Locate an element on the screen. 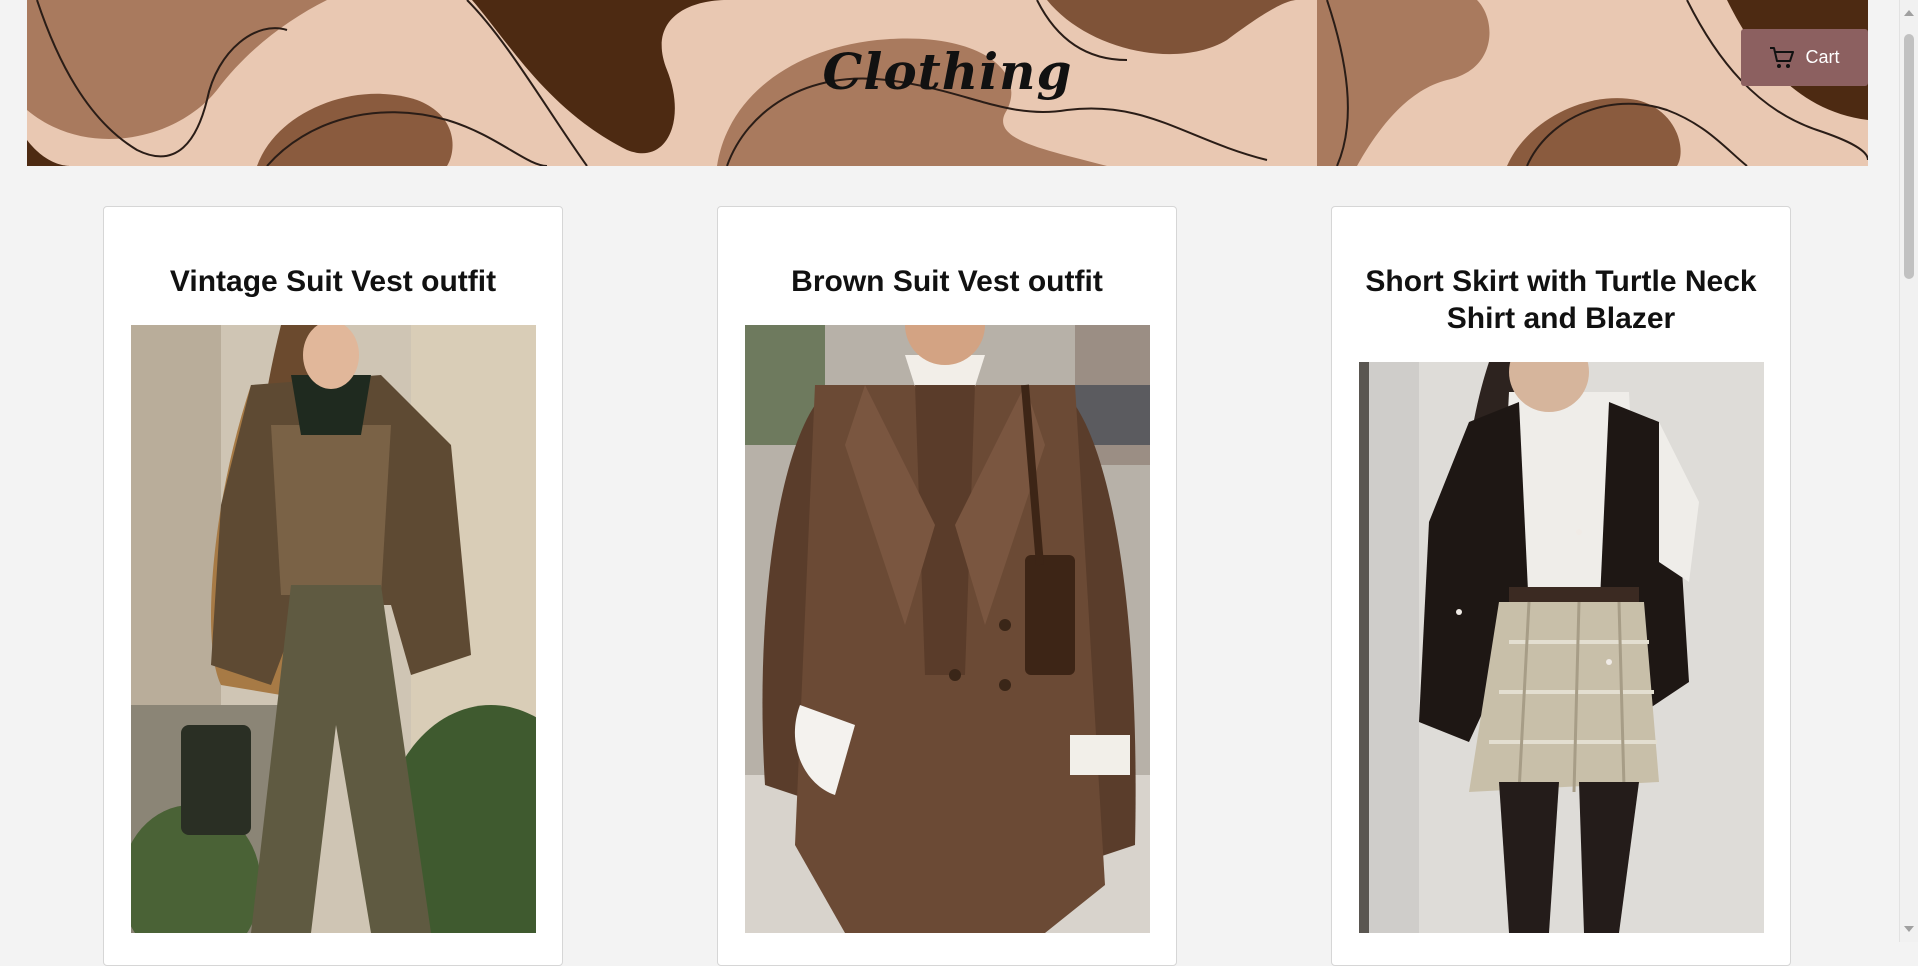 This screenshot has height=966, width=1918. cart-label: Cart is located at coordinates (1822, 57).